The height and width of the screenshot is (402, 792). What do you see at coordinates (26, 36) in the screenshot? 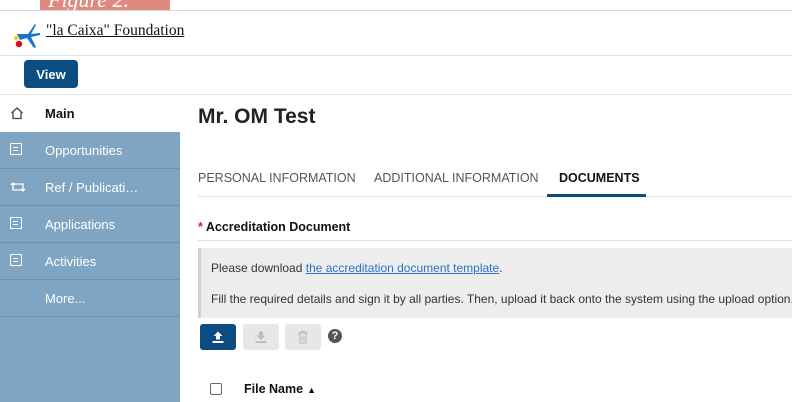
I see `la-caixa-star-icon` at bounding box center [26, 36].